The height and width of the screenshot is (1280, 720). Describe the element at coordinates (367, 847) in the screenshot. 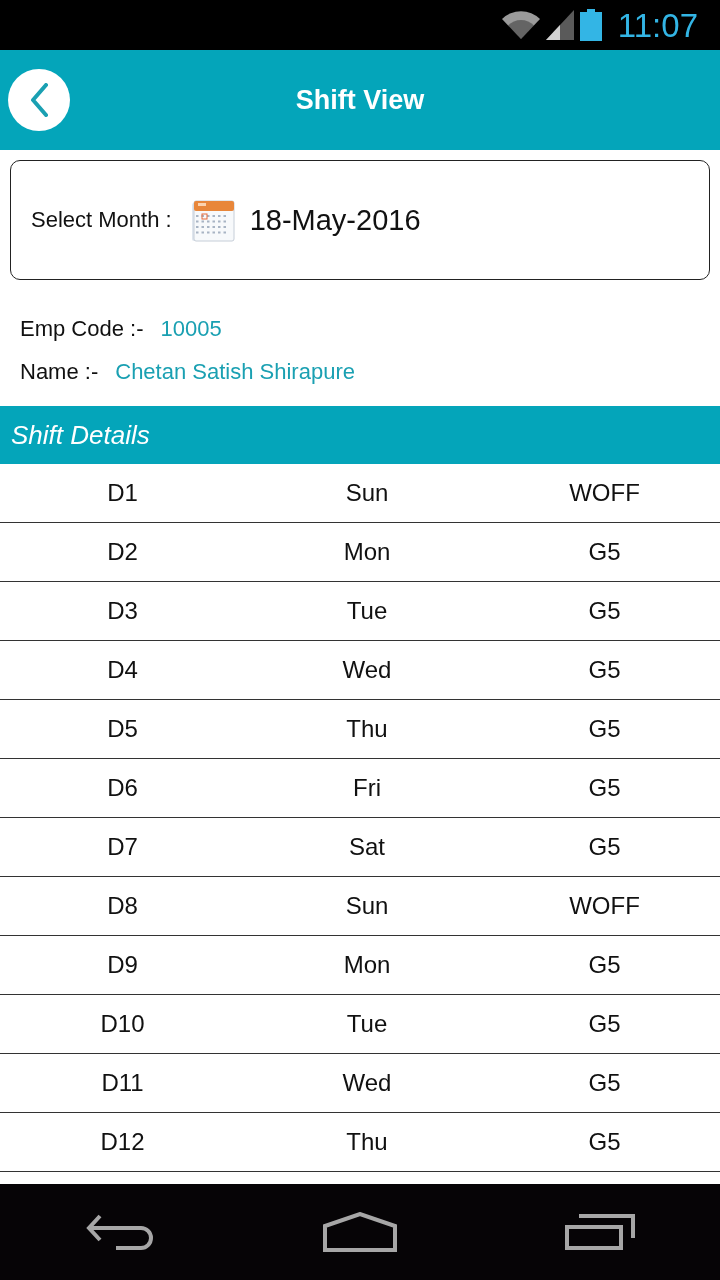

I see `table-cell: Sat` at that location.